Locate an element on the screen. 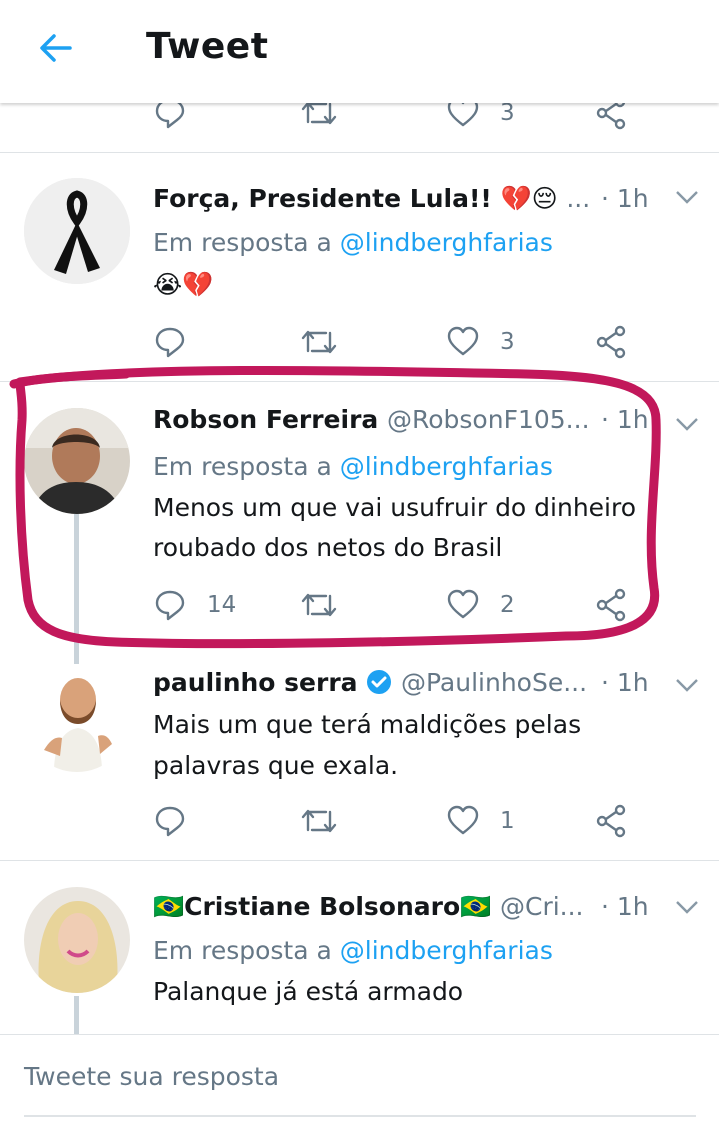  arrow-left-icon is located at coordinates (56, 48).